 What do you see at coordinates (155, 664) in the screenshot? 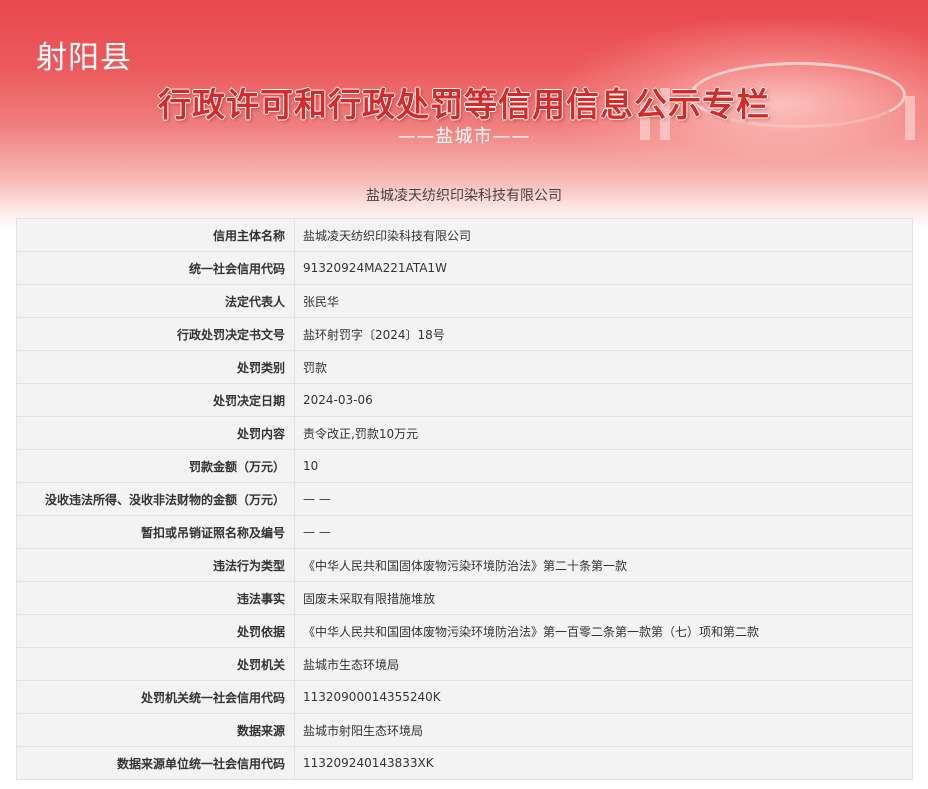
I see `field-label: 处罚机关` at bounding box center [155, 664].